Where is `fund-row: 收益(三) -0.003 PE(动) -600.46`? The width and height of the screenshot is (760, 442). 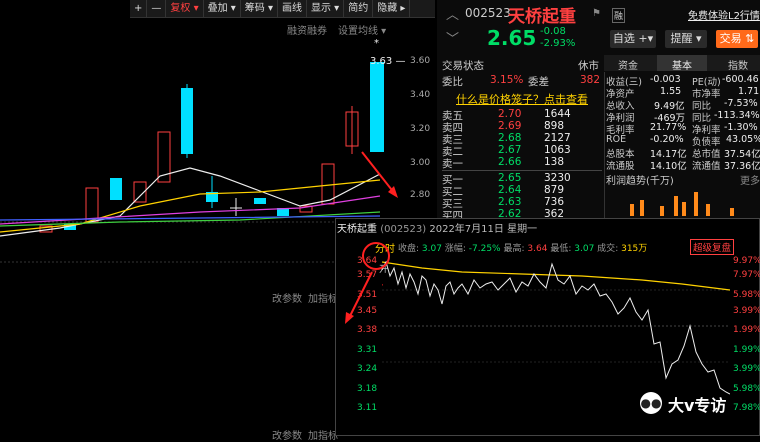 fund-row: 收益(三) -0.003 PE(动) -600.46 is located at coordinates (682, 81).